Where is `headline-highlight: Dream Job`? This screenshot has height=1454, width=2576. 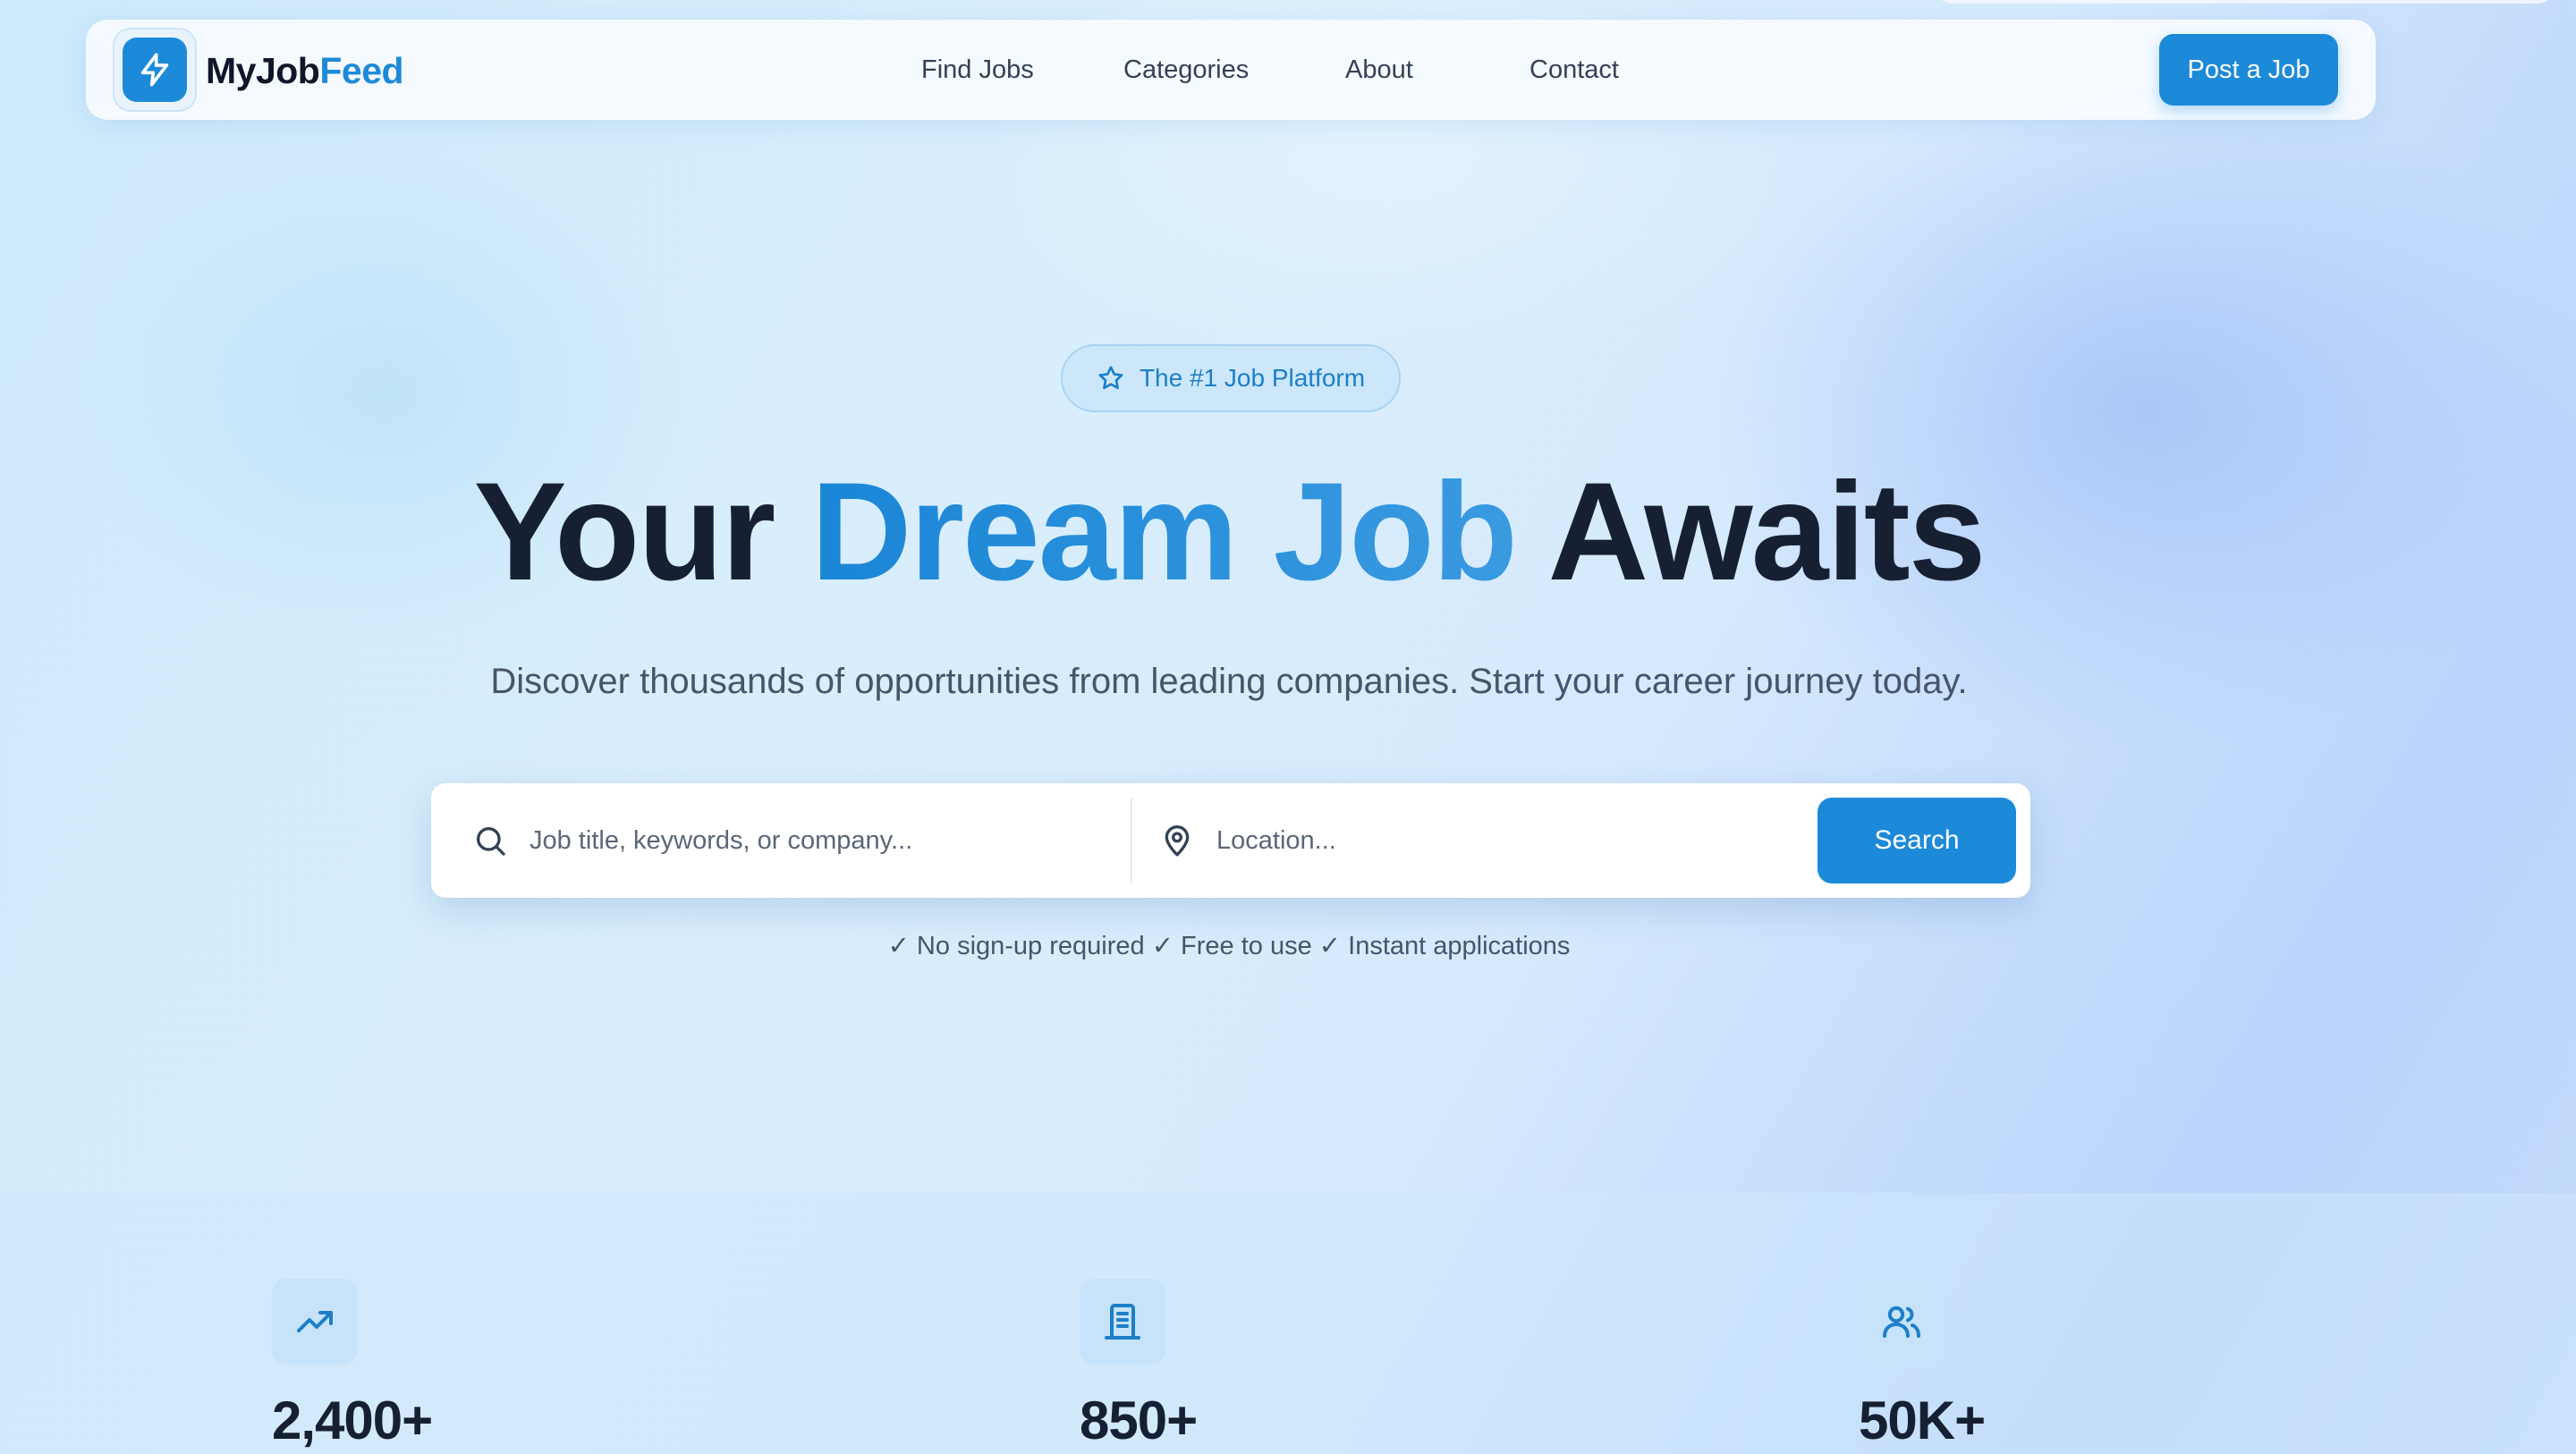
headline-highlight: Dream Job is located at coordinates (1164, 532).